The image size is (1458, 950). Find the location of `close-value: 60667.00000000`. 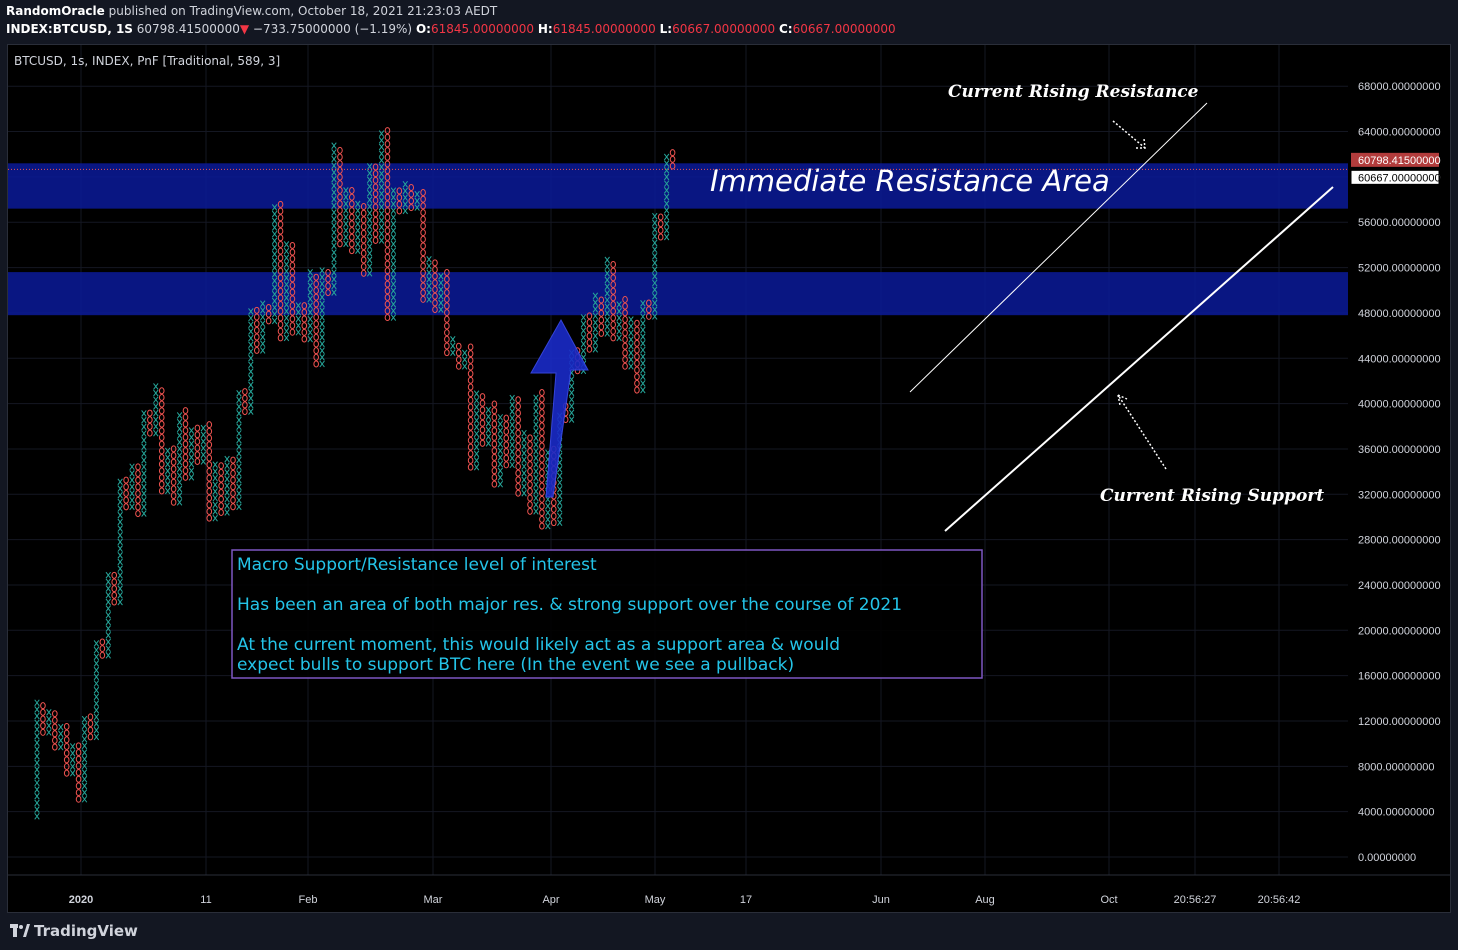

close-value: 60667.00000000 is located at coordinates (844, 29).